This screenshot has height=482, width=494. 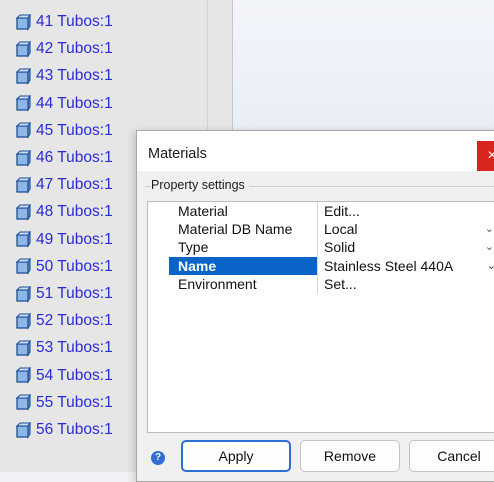 I want to click on tree-item: 54 Tubos:1, so click(x=63, y=376).